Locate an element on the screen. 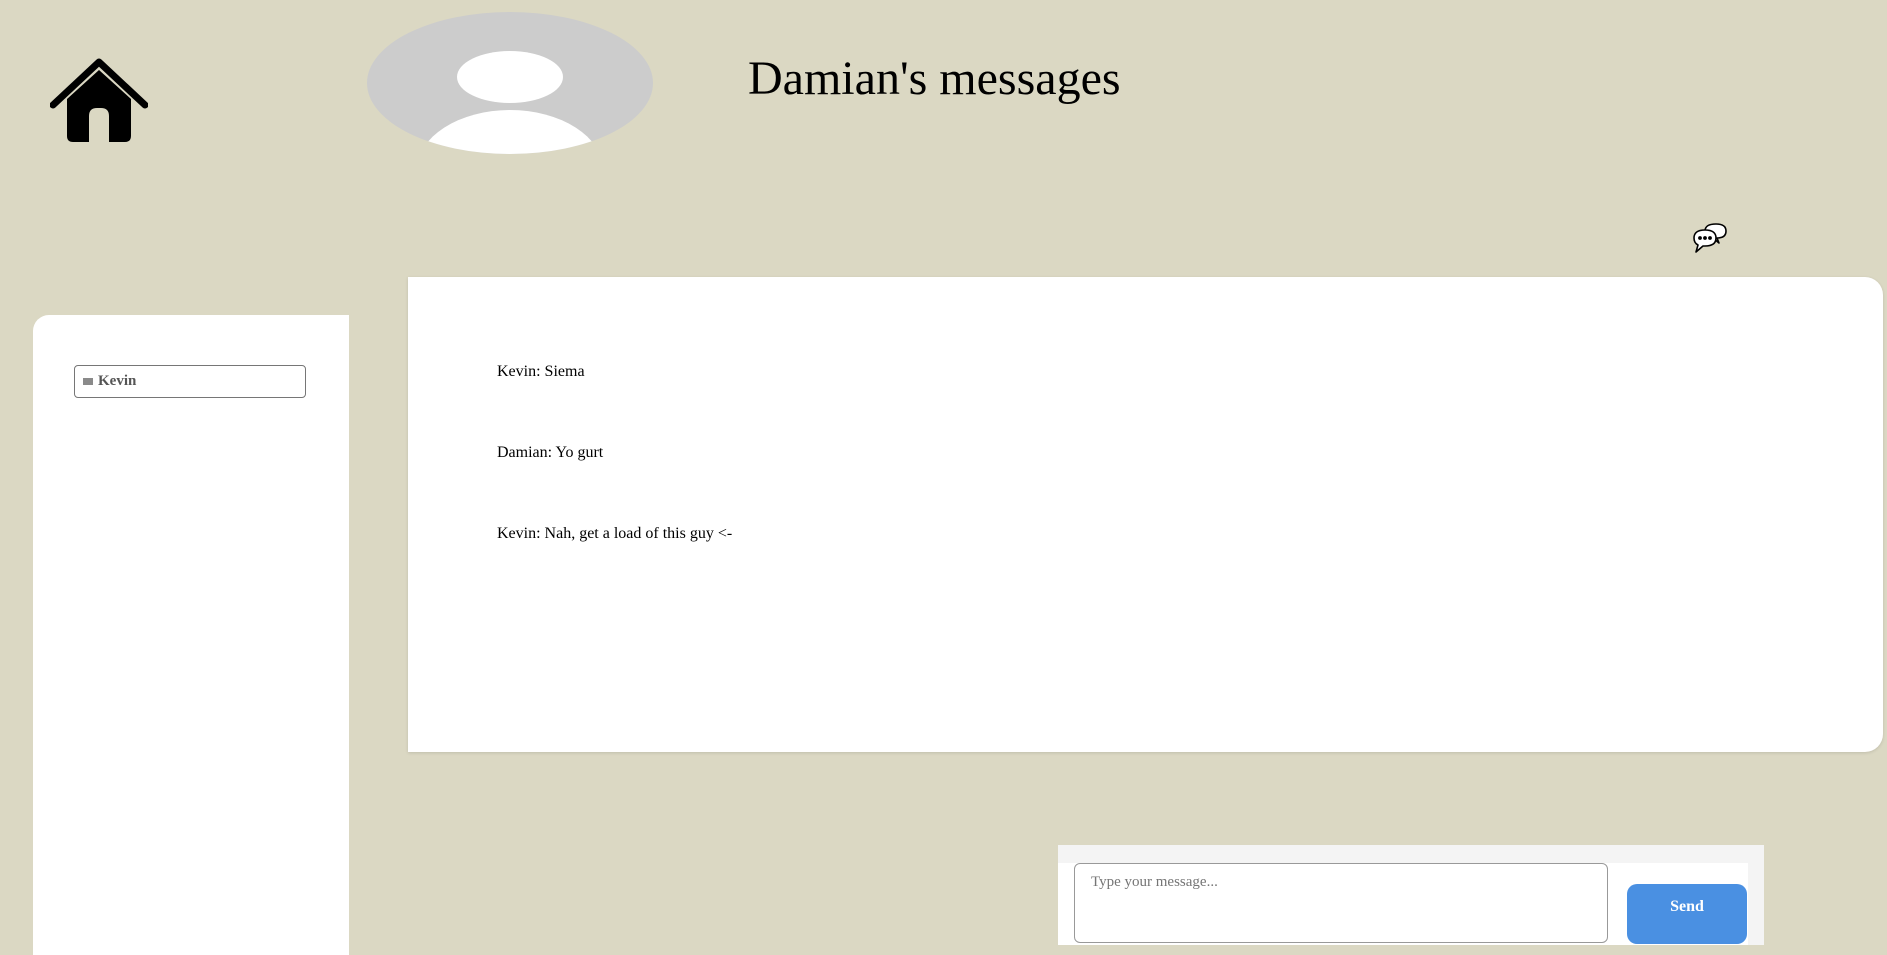 Image resolution: width=1887 pixels, height=955 pixels. message-composer: Send is located at coordinates (1411, 895).